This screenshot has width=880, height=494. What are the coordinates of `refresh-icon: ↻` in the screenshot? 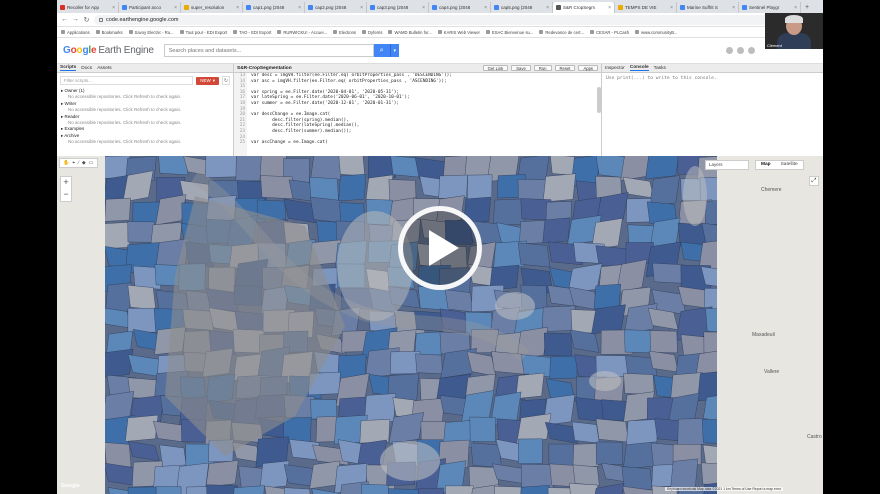 It's located at (226, 80).